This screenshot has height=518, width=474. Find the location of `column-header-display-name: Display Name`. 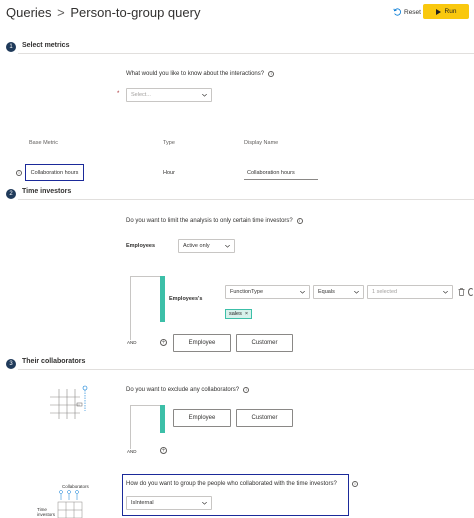

column-header-display-name: Display Name is located at coordinates (261, 143).